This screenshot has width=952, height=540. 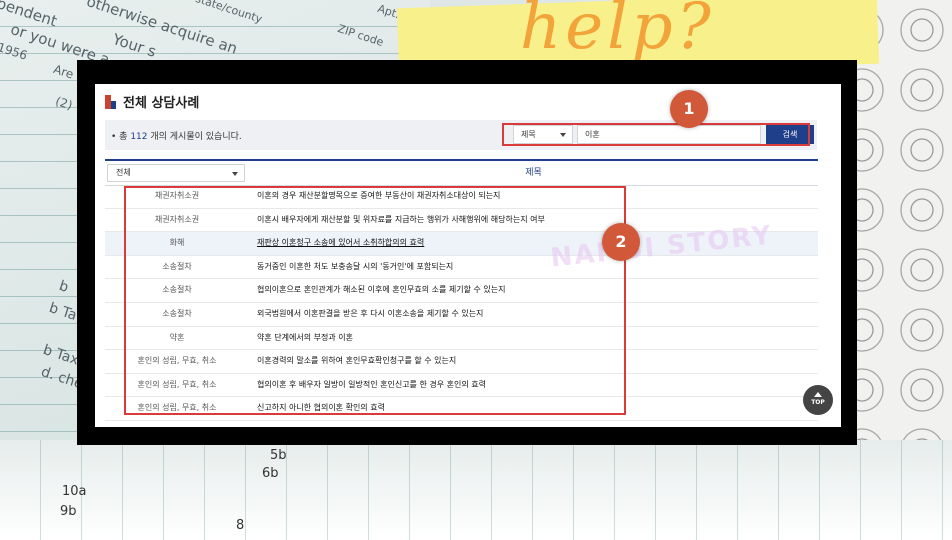 I want to click on category-filter-value: 전체, so click(x=123, y=172).